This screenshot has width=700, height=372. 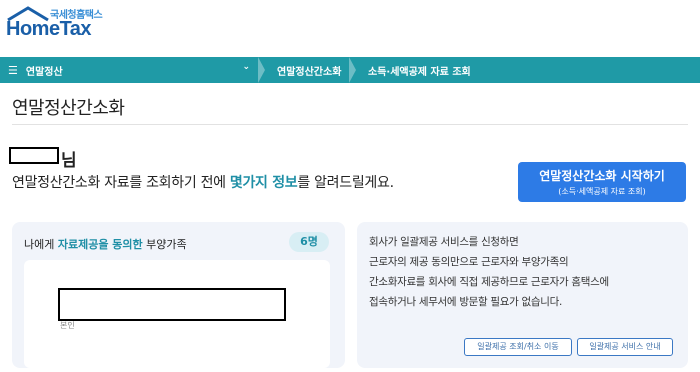 I want to click on dependents-heading-suffix: 부양가족, so click(x=164, y=244).